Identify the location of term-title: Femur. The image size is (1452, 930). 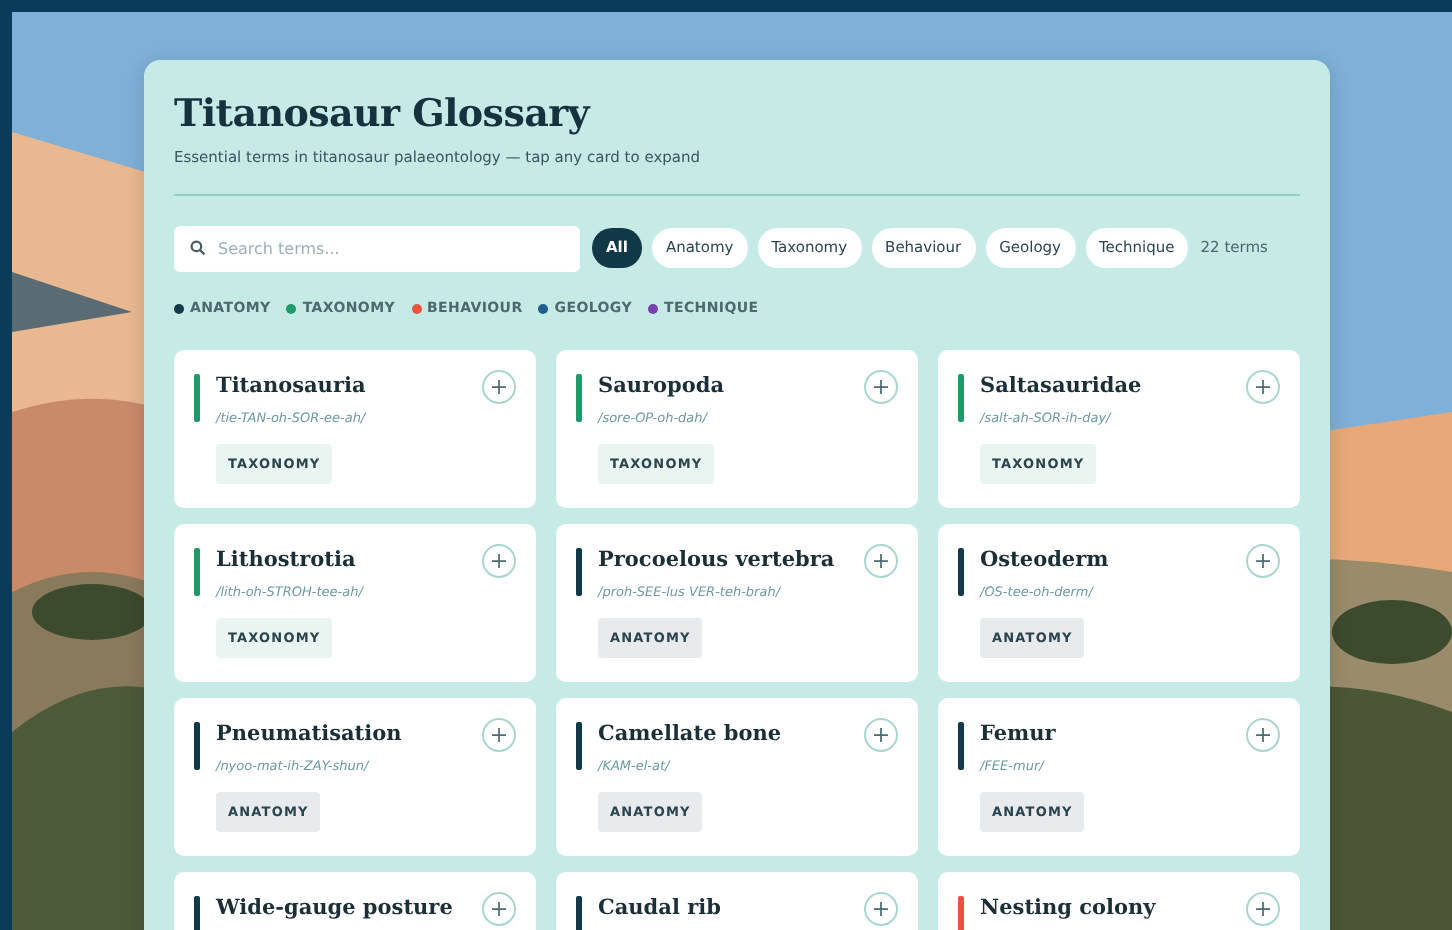
(1018, 734).